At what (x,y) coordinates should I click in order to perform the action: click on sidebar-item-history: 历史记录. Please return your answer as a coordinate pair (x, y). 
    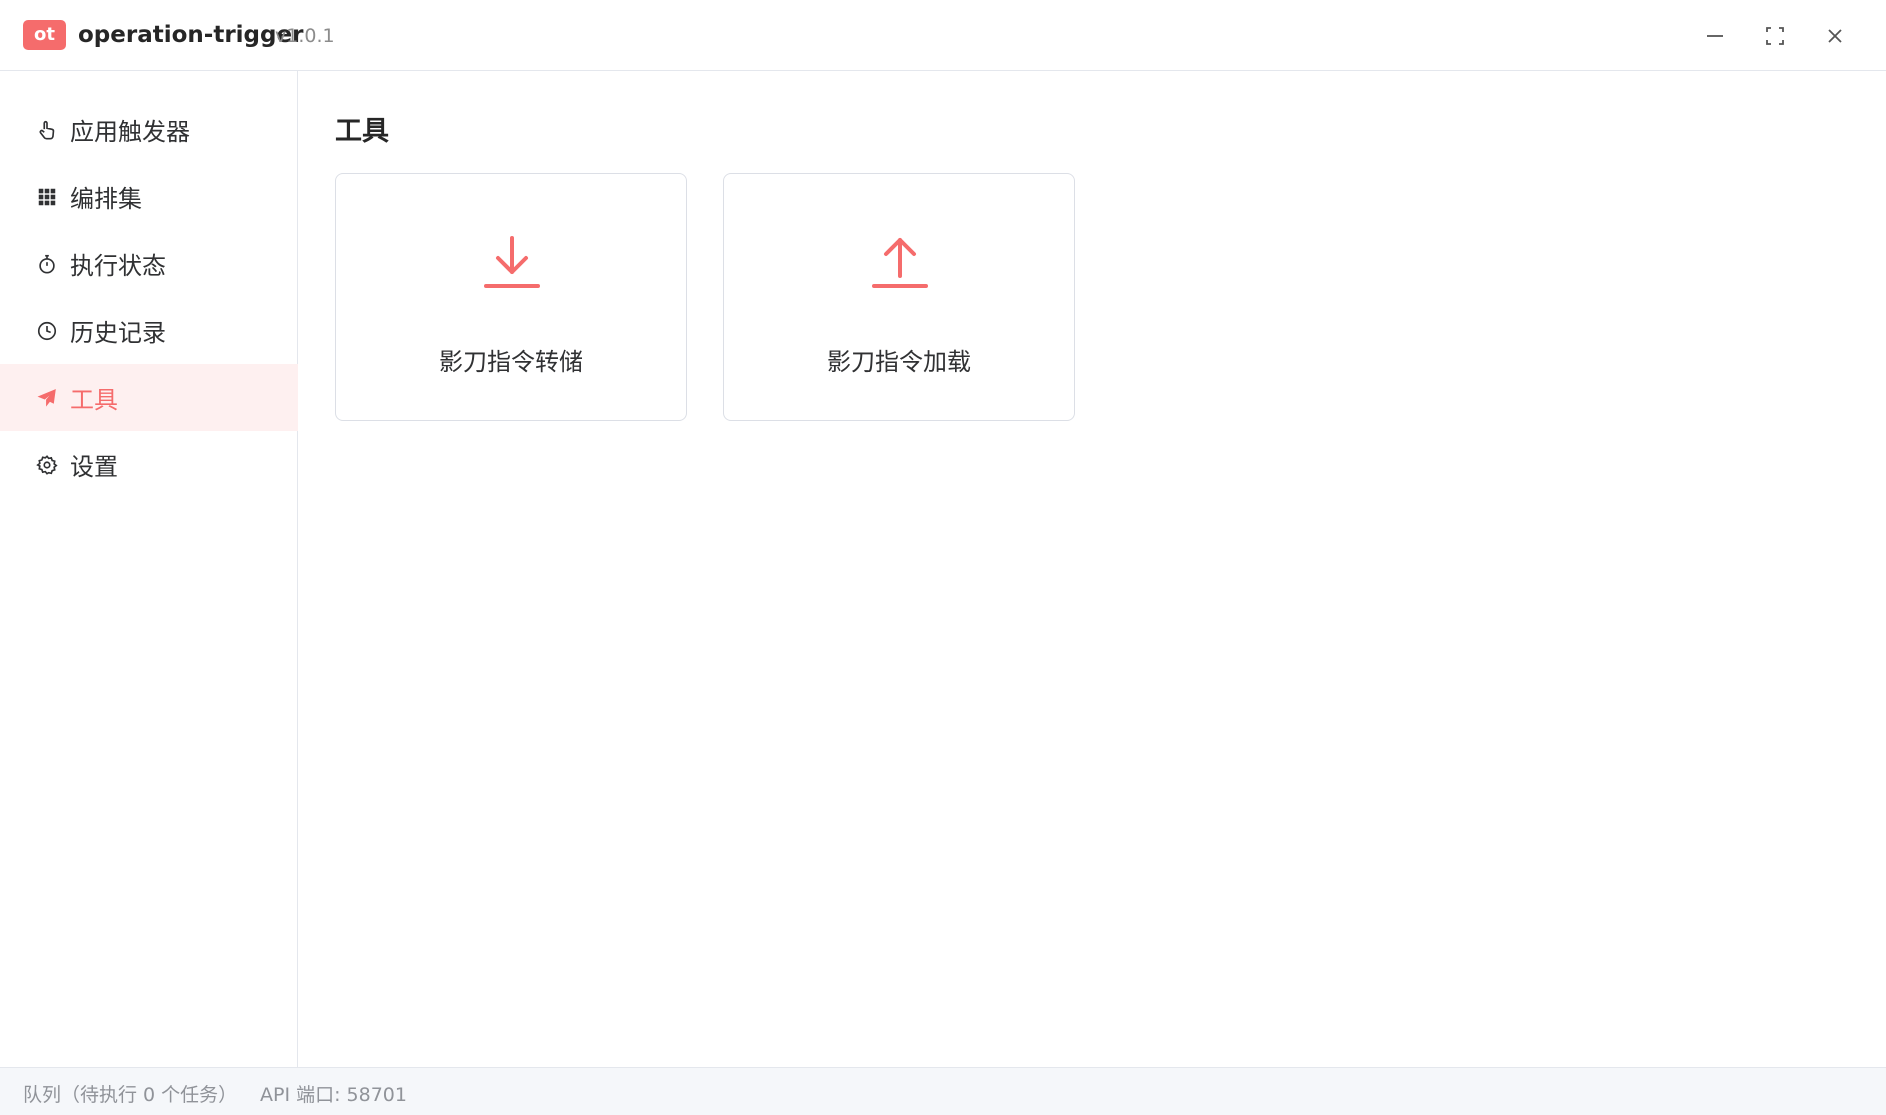
    Looking at the image, I should click on (149, 330).